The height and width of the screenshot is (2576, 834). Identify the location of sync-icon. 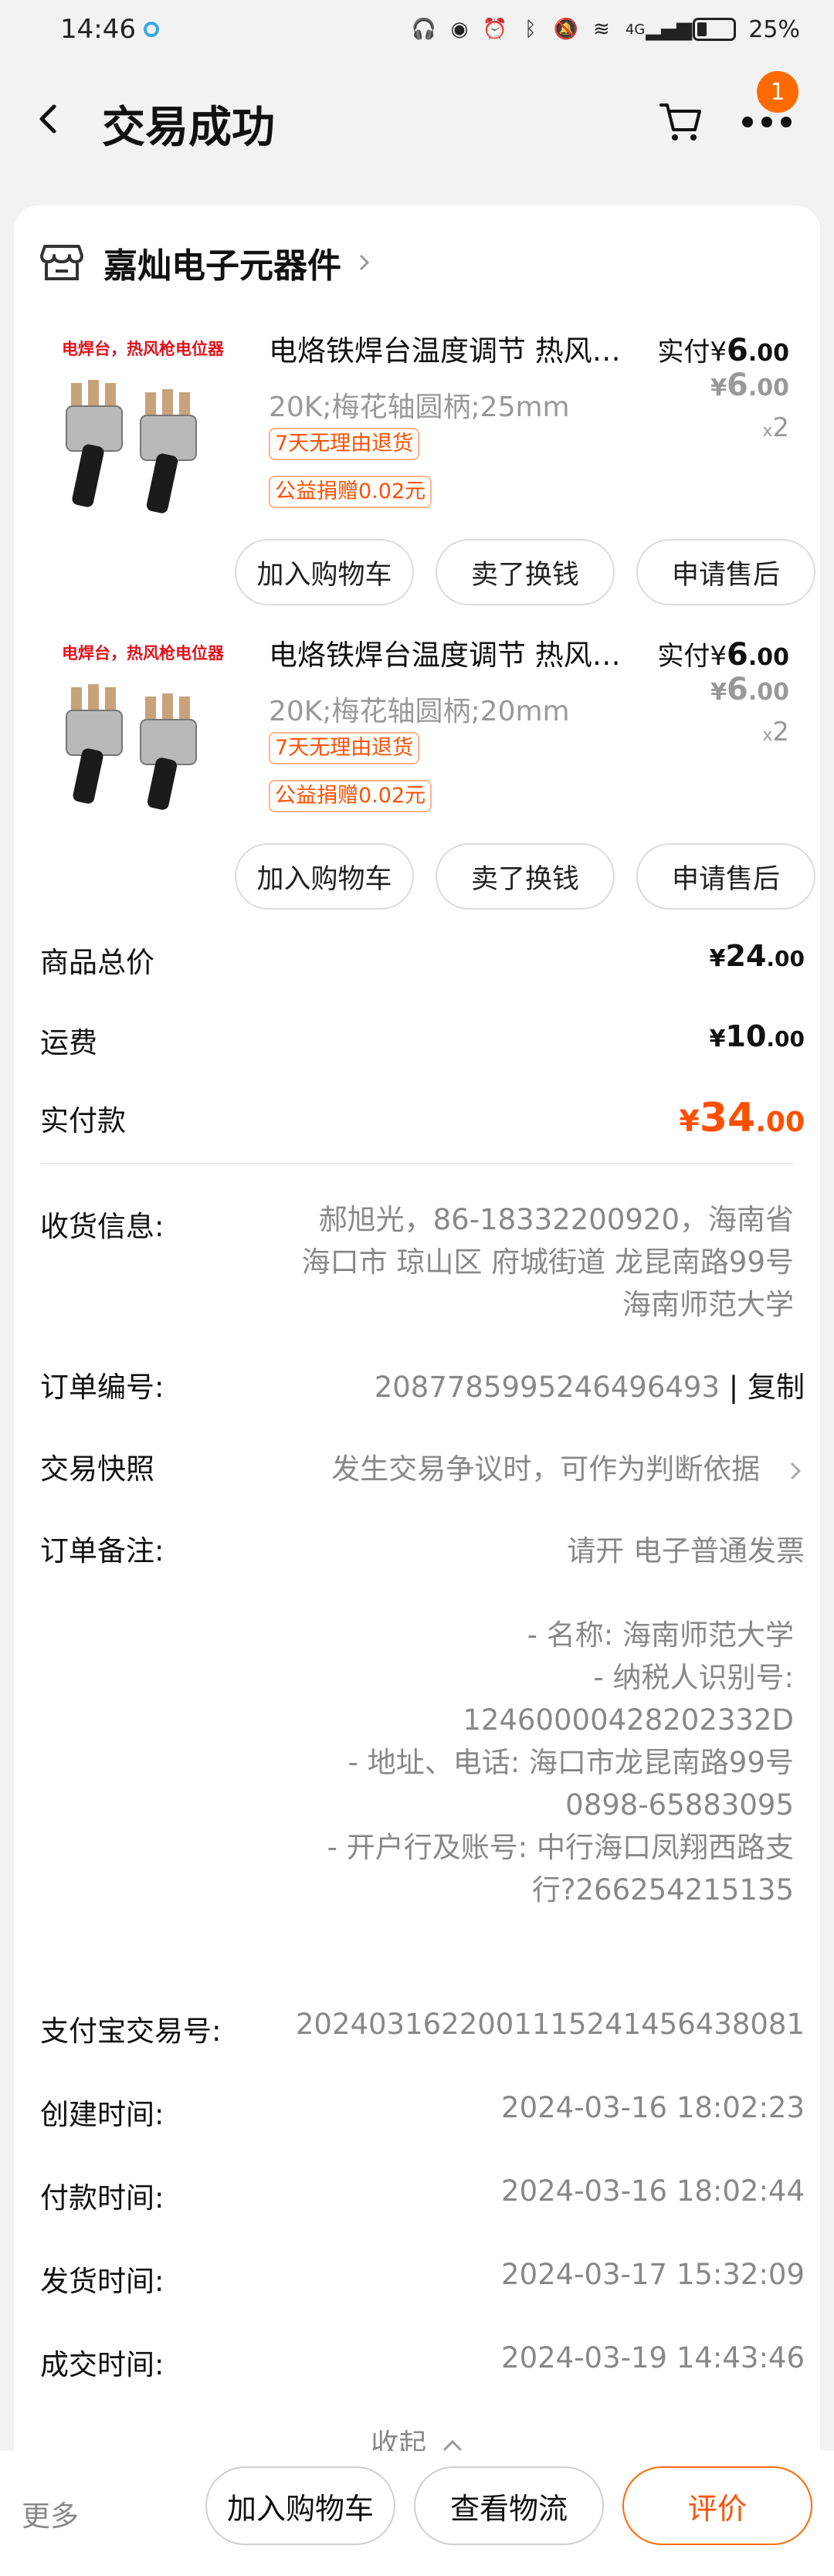
(151, 29).